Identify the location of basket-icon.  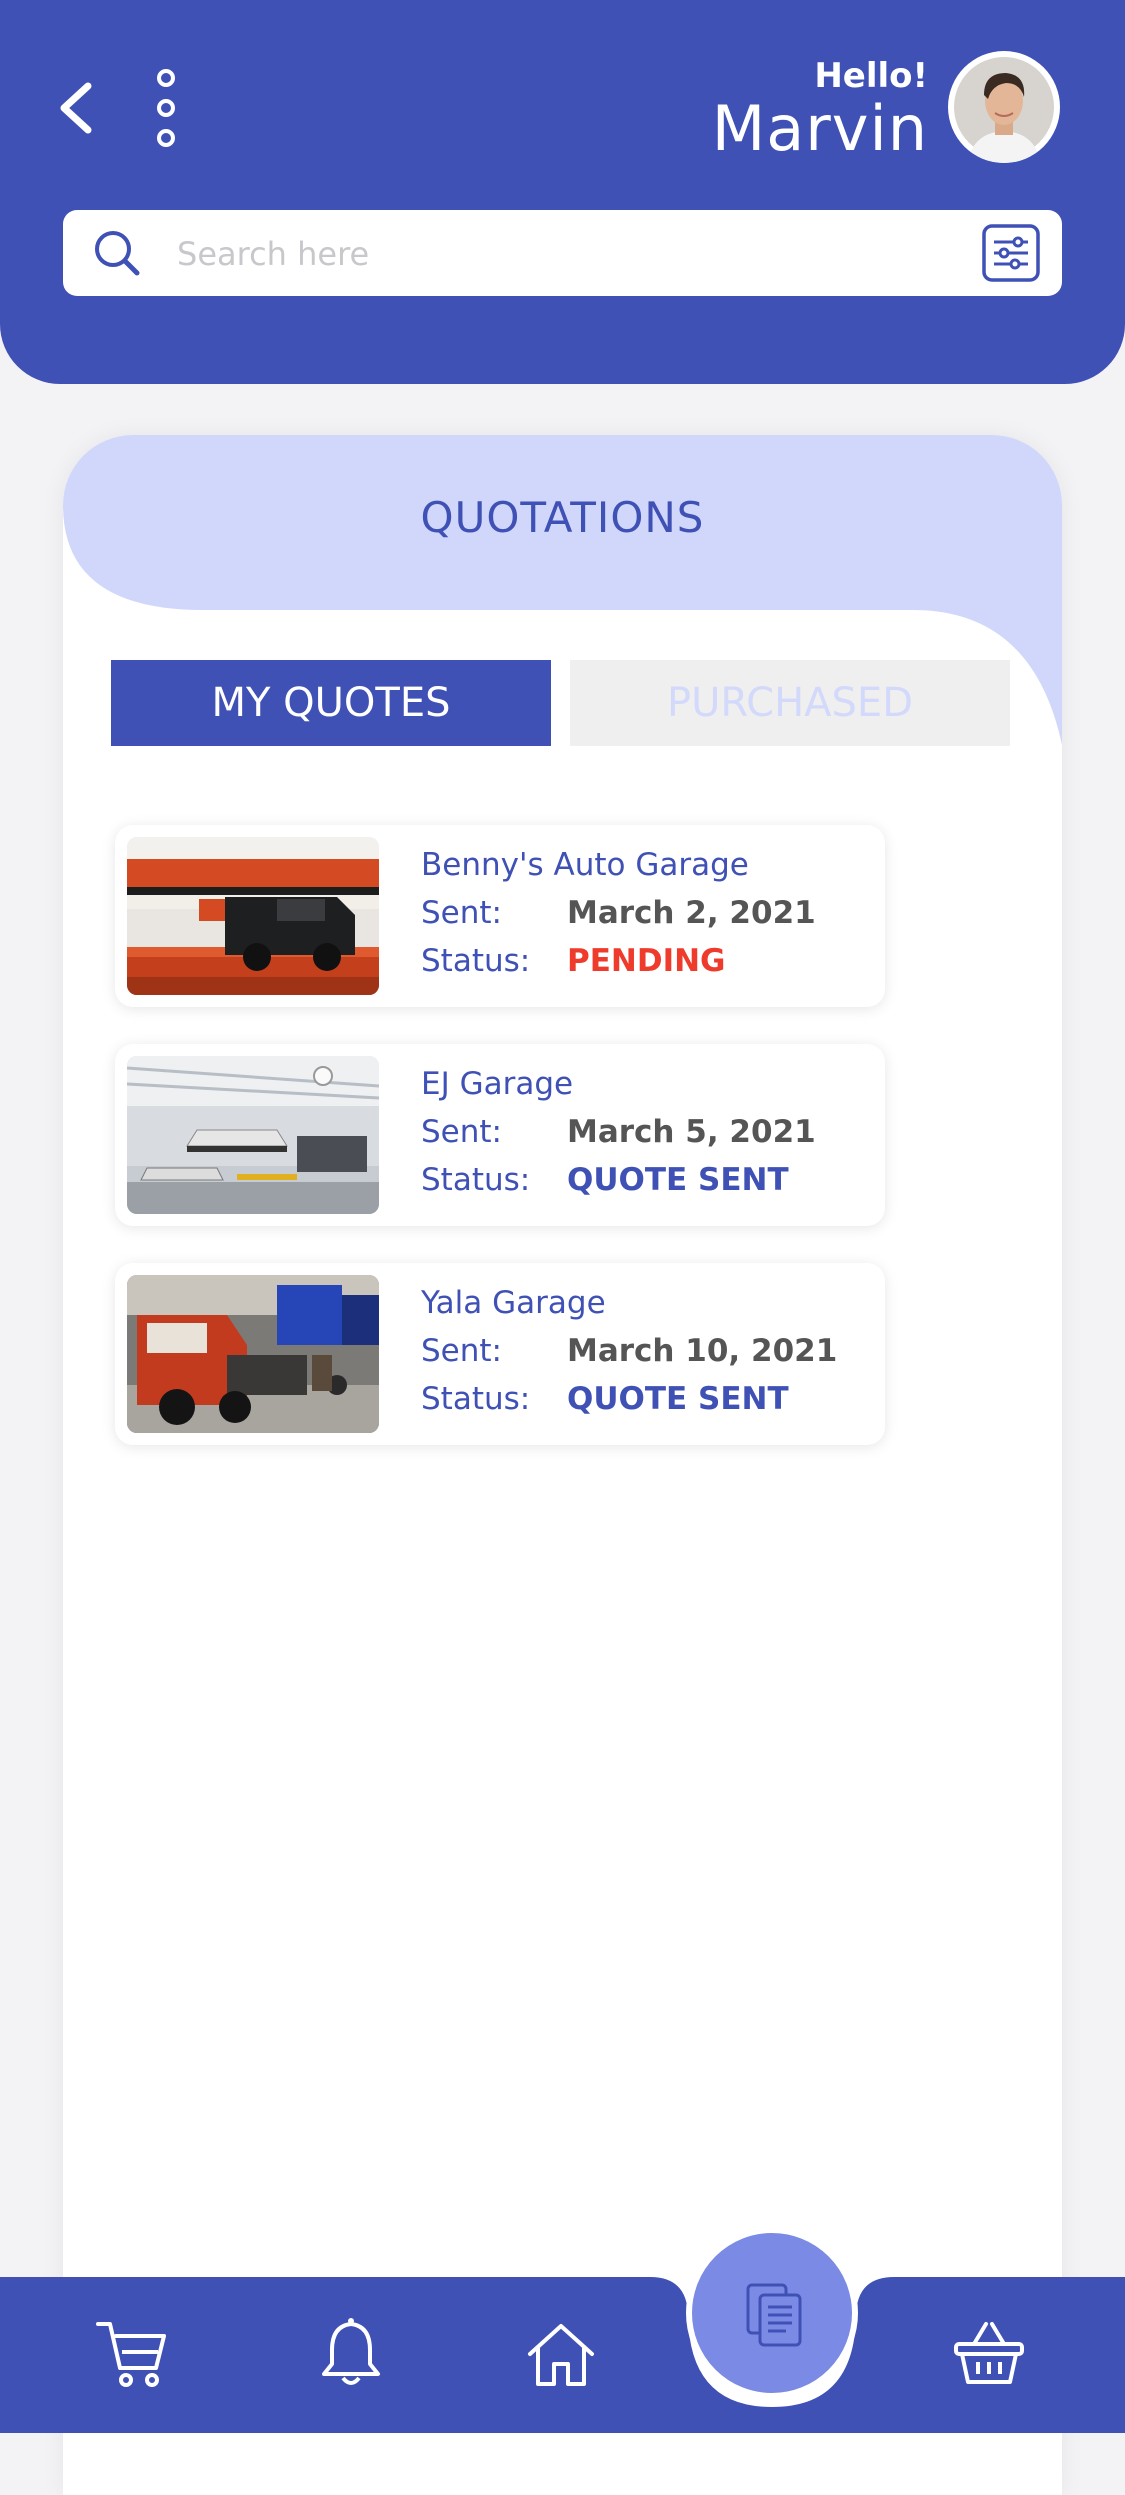
(989, 2353).